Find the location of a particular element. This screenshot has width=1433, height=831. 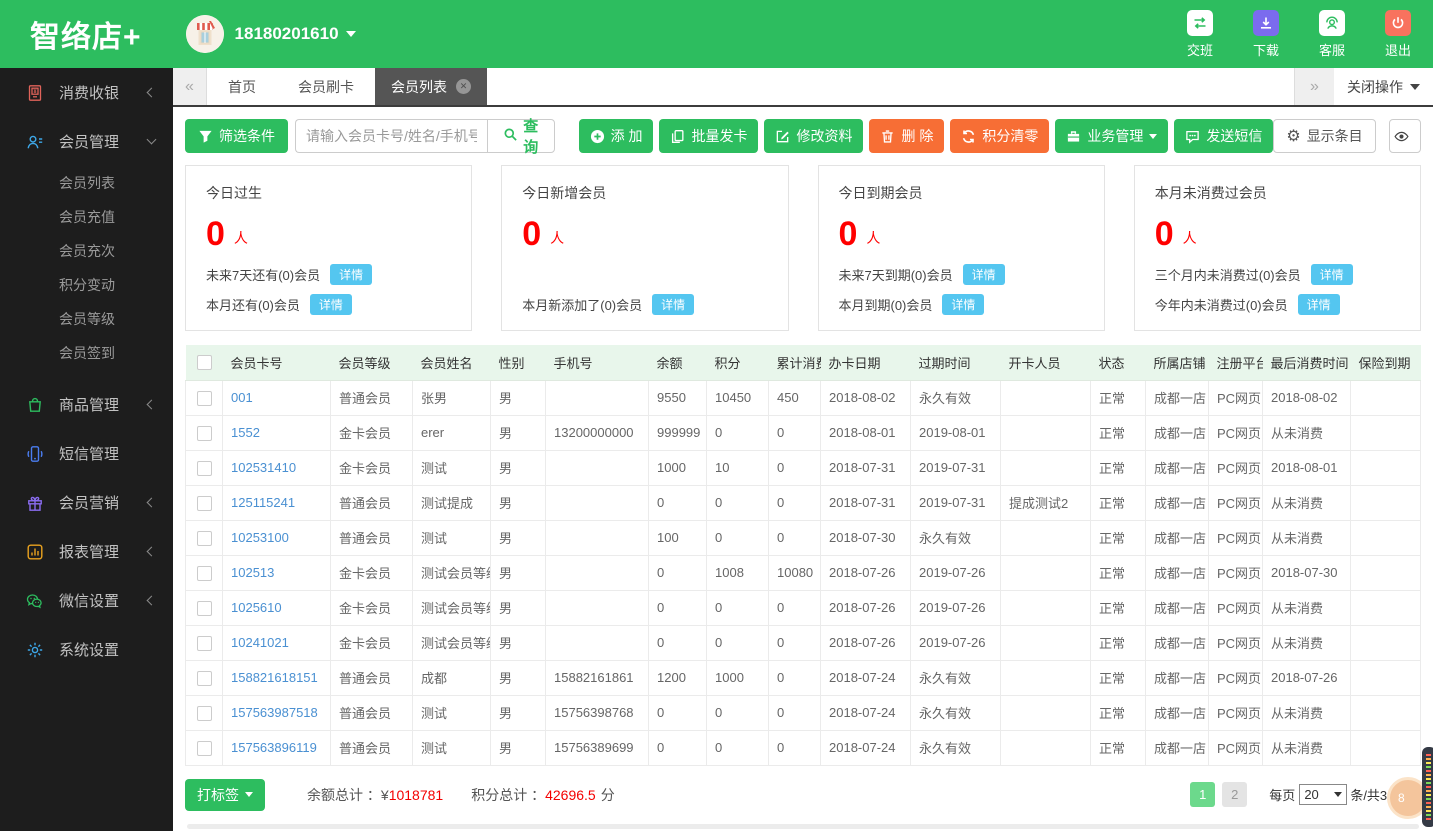

member-card-link: 102513 is located at coordinates (252, 572).